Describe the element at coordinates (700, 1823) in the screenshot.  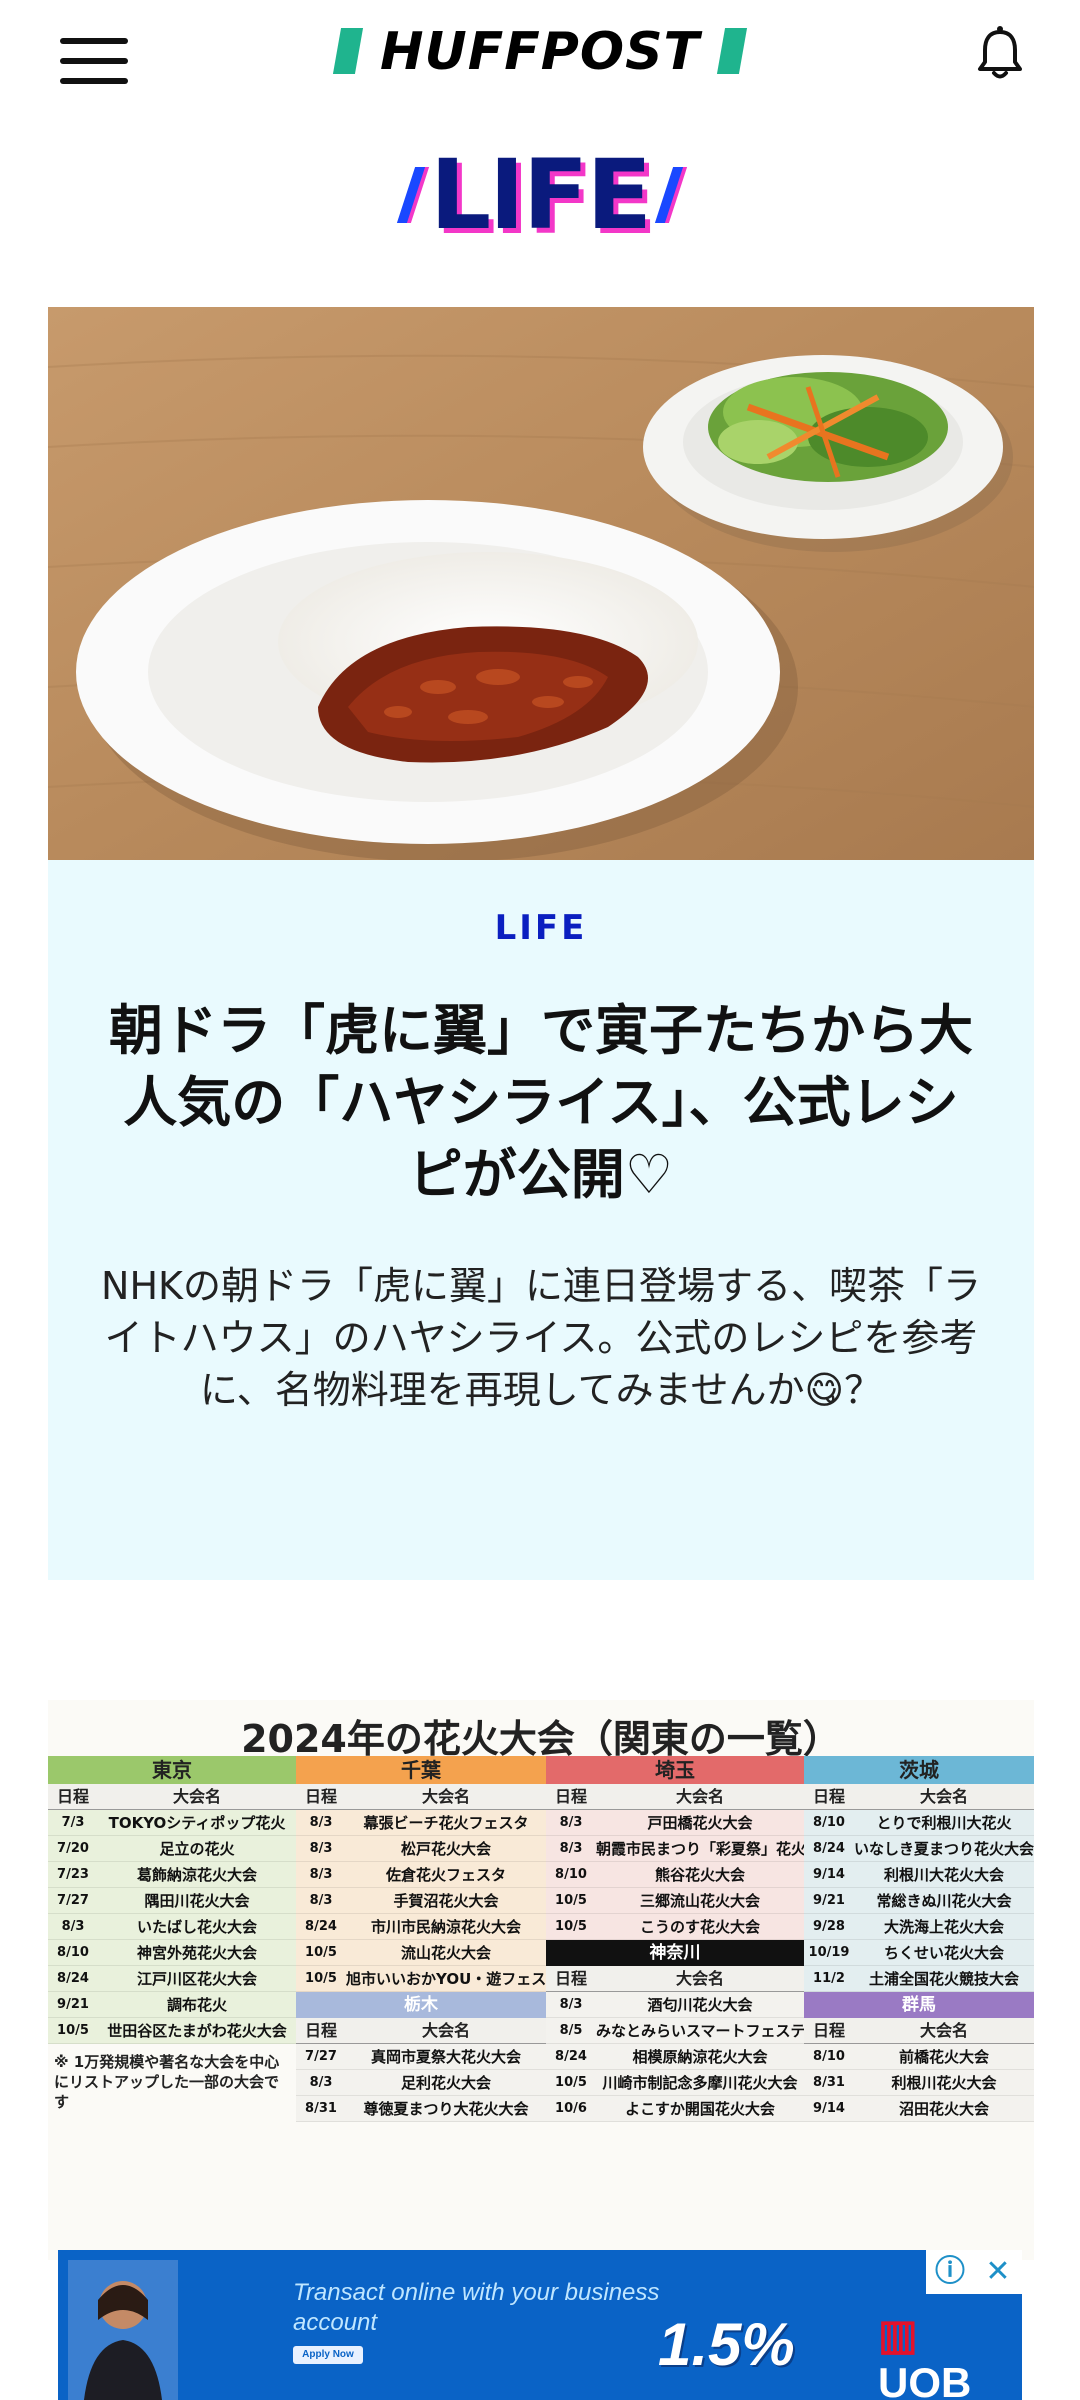
I see `fireworks-name: 戸田橋花火大会` at that location.